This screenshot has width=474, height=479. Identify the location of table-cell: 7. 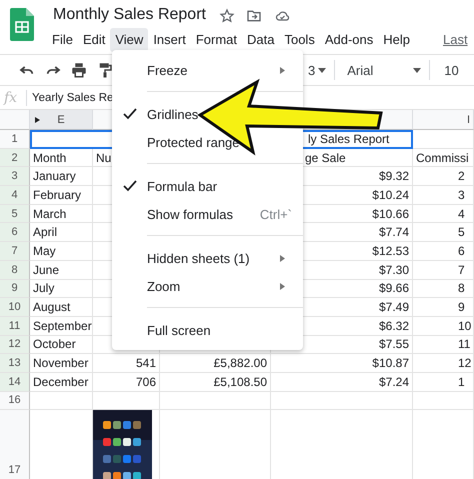
(443, 270).